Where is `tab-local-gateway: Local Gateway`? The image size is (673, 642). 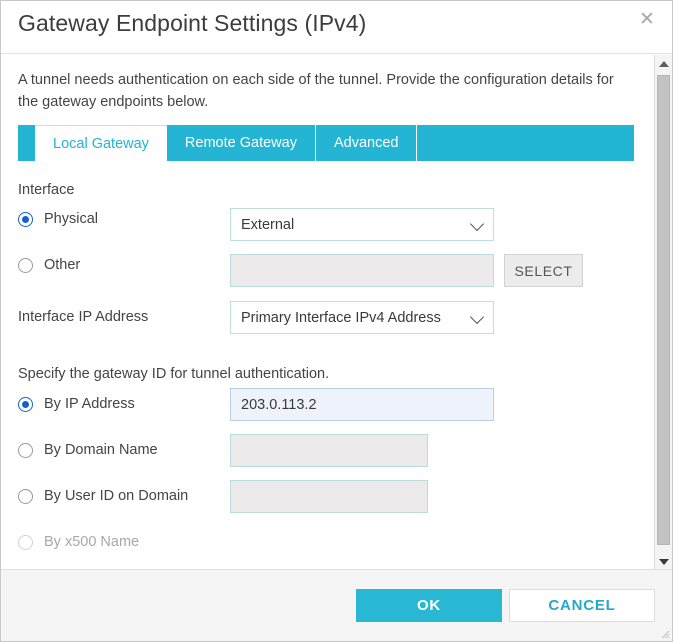 tab-local-gateway: Local Gateway is located at coordinates (101, 143).